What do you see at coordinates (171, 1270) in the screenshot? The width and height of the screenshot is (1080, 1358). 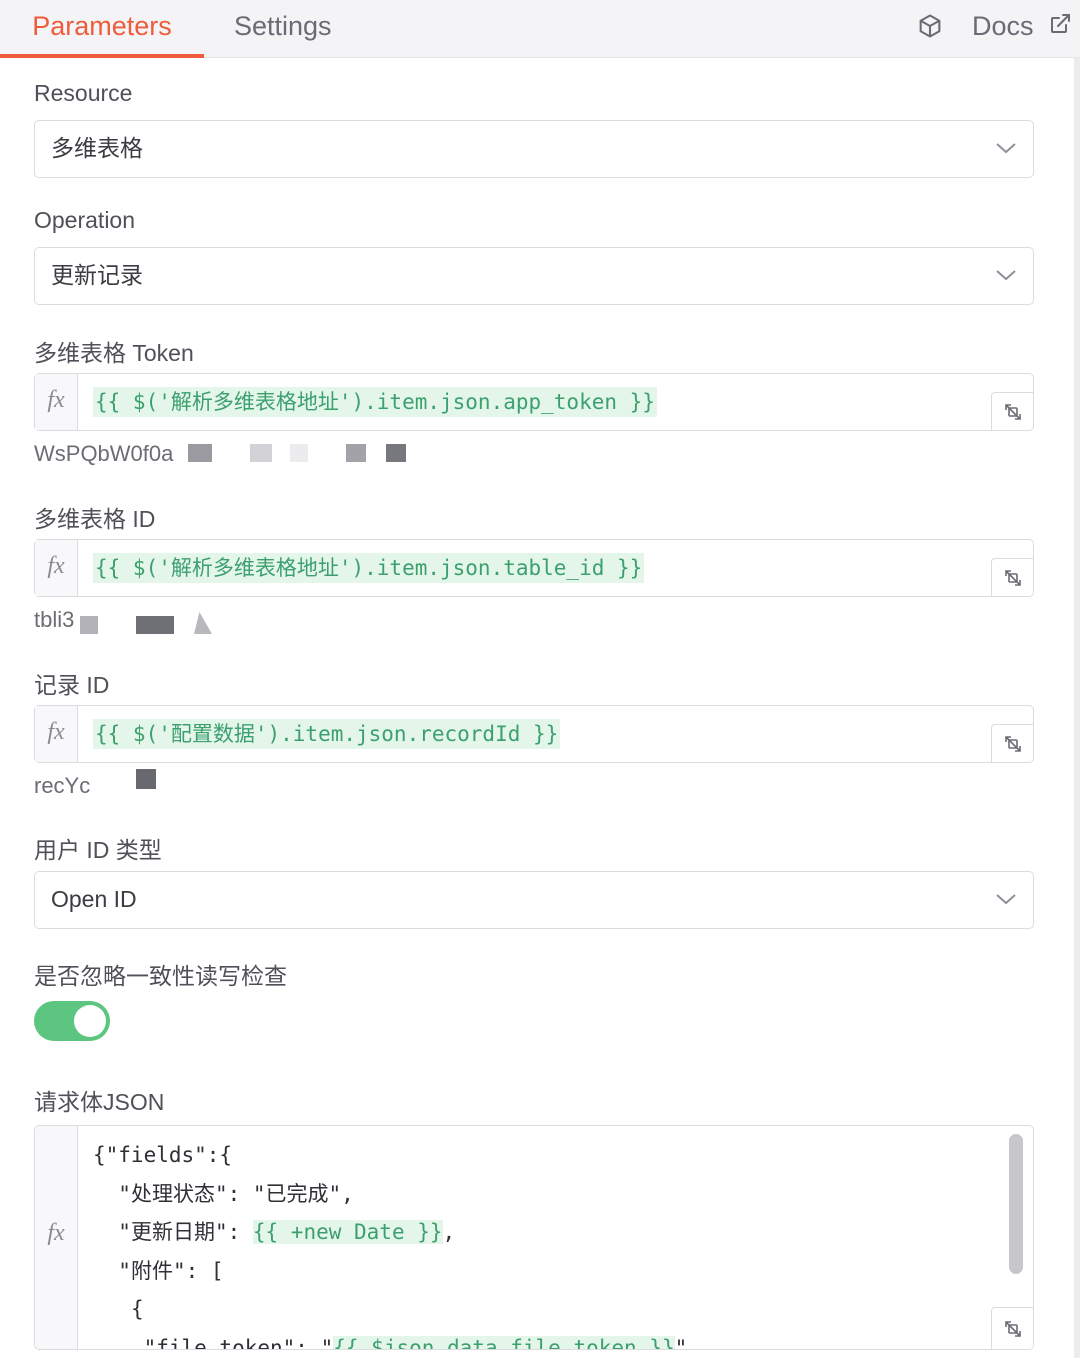 I see `code-line: "附件": [` at bounding box center [171, 1270].